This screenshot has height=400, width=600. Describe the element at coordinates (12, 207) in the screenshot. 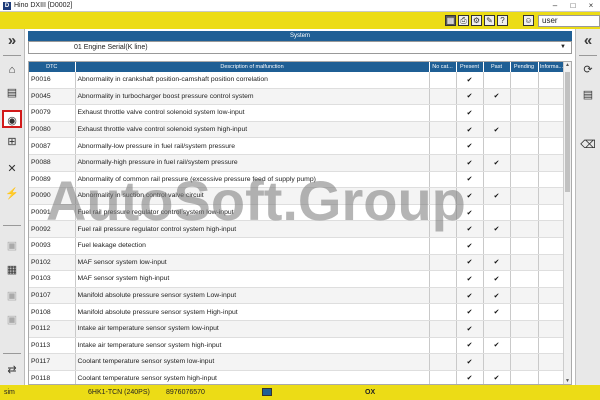

I see `left-sidebar: » ⌂ ▤ ◉ ⊞ ✕ ⚡ ▣ ▦ ▣ ▣ ⇄` at that location.